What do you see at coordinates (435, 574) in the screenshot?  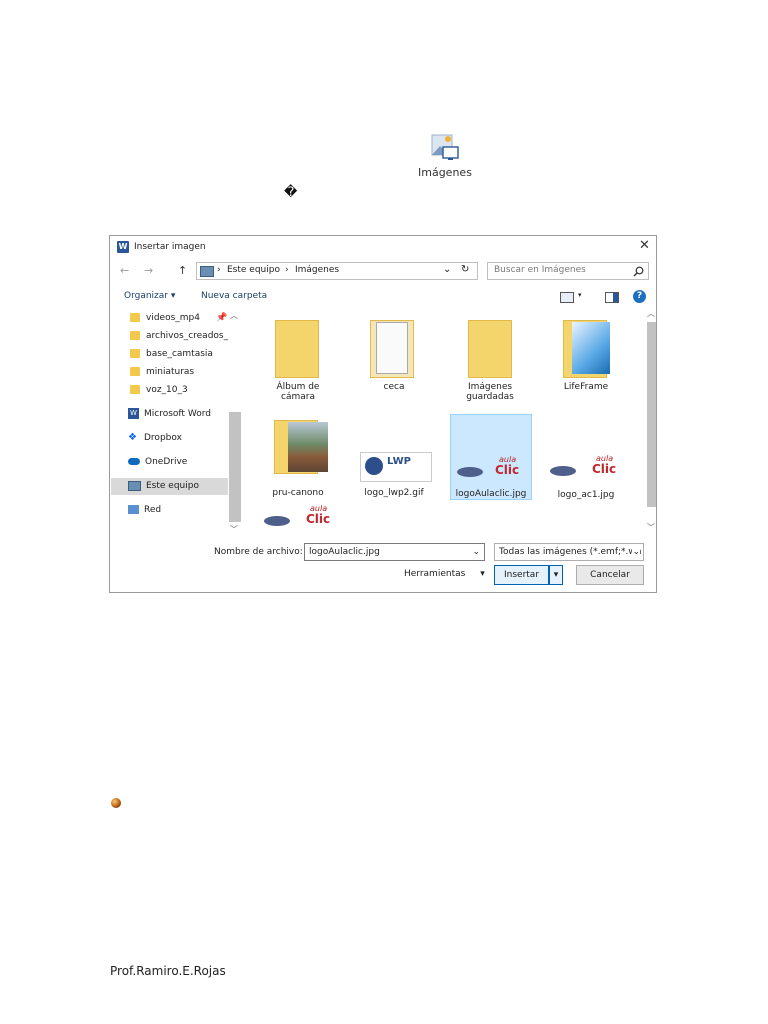 I see `tools-label: Herramientas` at bounding box center [435, 574].